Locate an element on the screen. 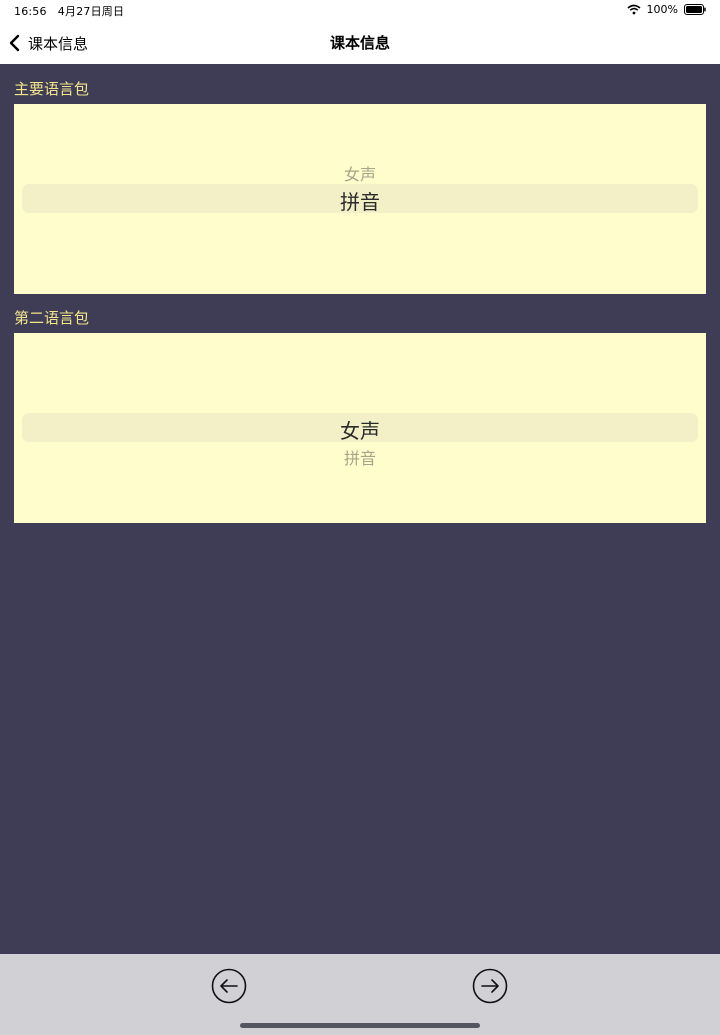  wifi-icon is located at coordinates (634, 9).